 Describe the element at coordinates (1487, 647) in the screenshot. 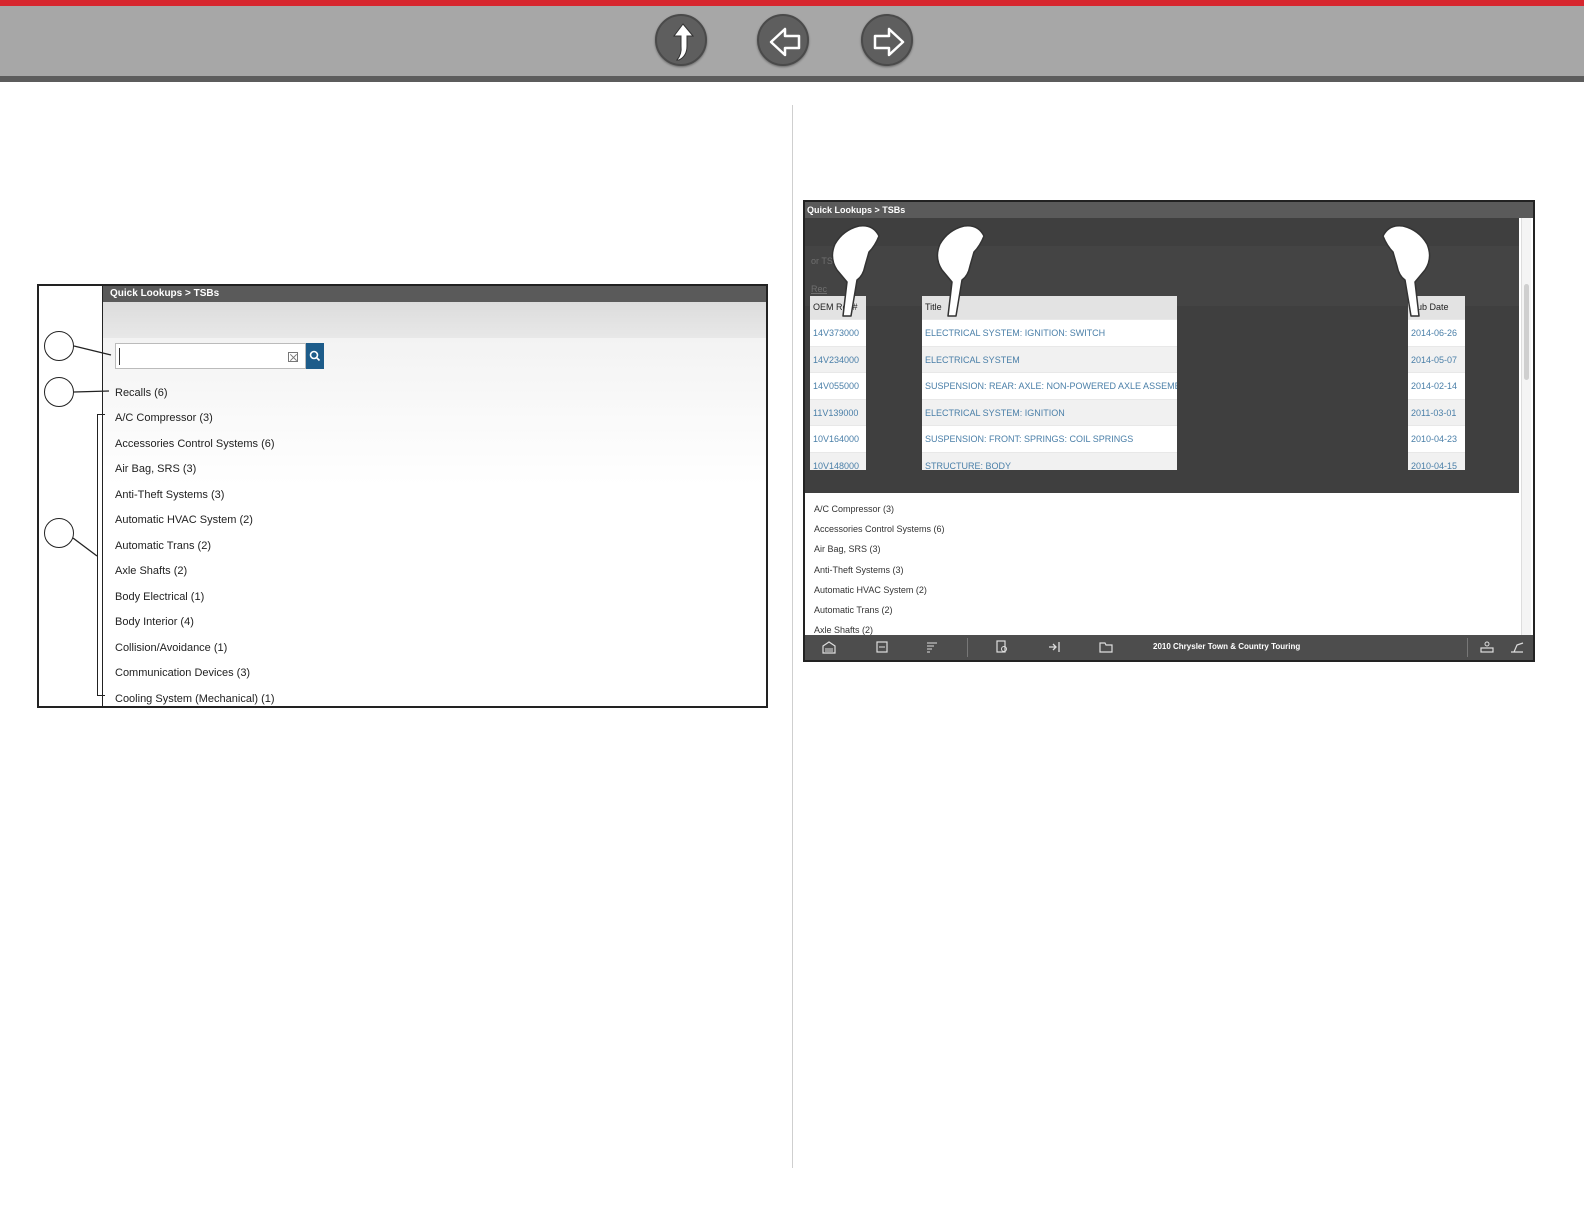

I see `scope-icon` at that location.